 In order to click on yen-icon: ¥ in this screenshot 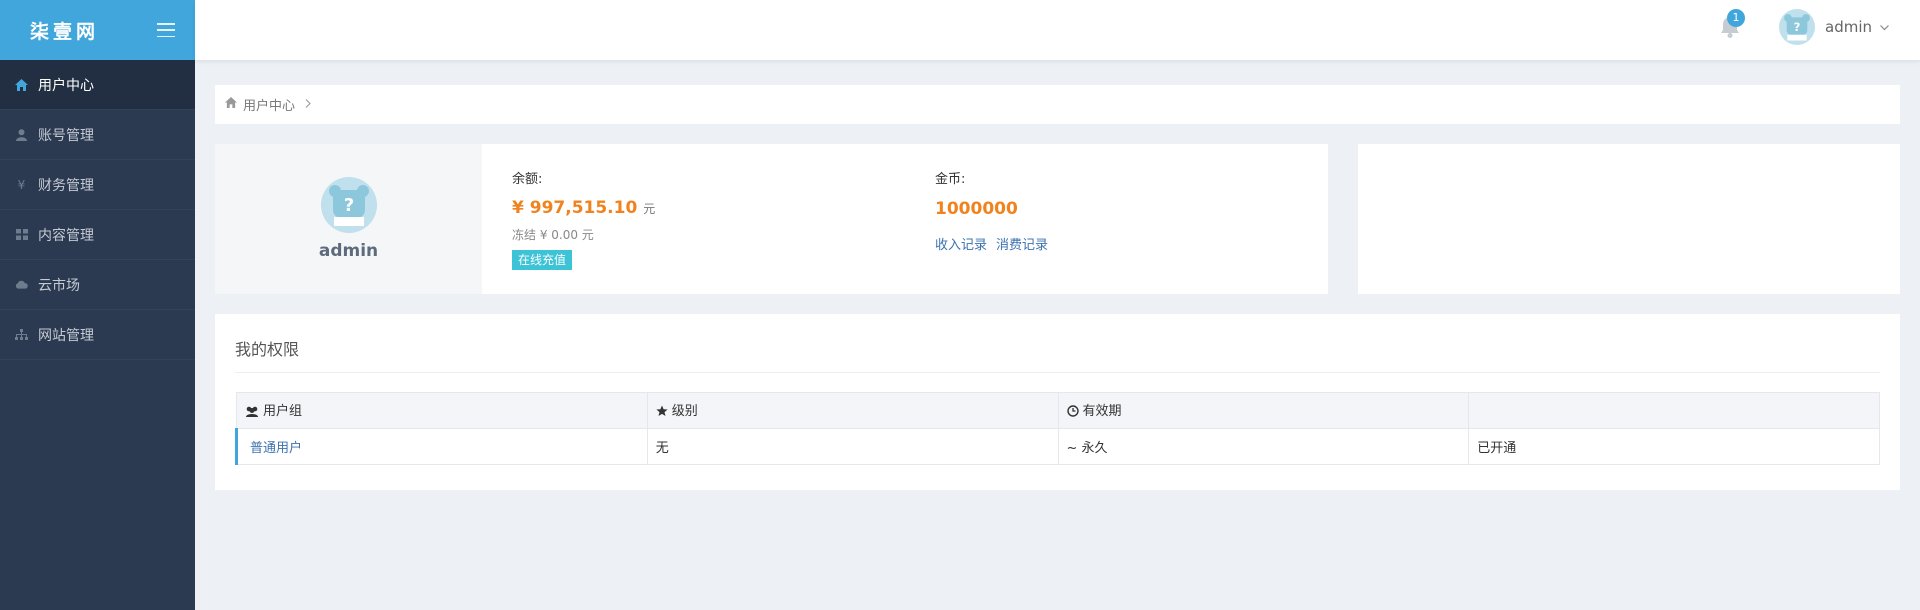, I will do `click(21, 184)`.